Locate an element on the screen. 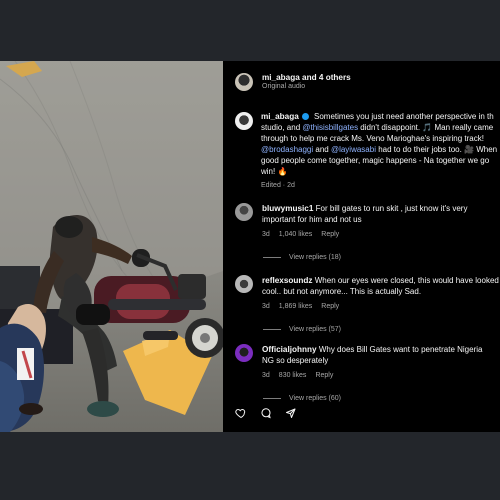 This screenshot has width=500, height=500. mention-billgates: @thisisbillgates is located at coordinates (330, 127).